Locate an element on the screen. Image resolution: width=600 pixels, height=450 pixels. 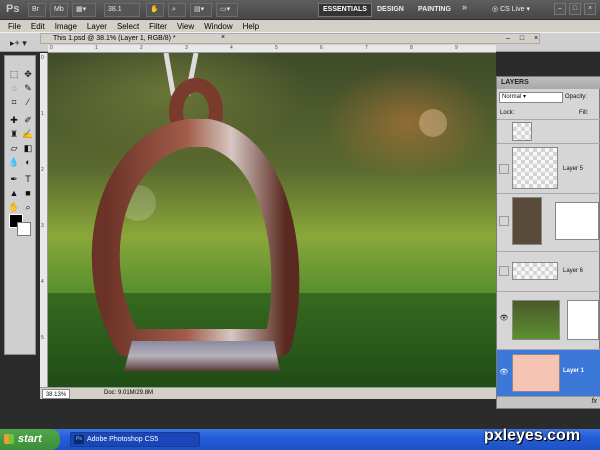
layer-name: Layer 1 is located at coordinates (573, 371).